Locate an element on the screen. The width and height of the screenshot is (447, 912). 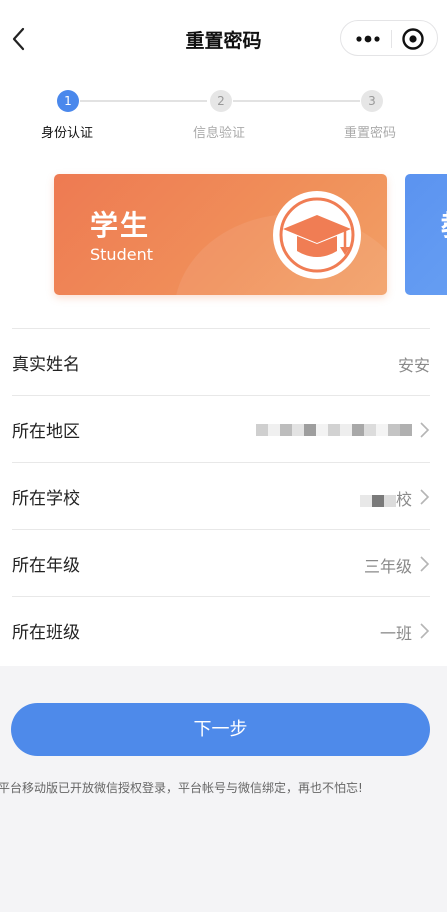
student-card: 学生 Student is located at coordinates (220, 234).